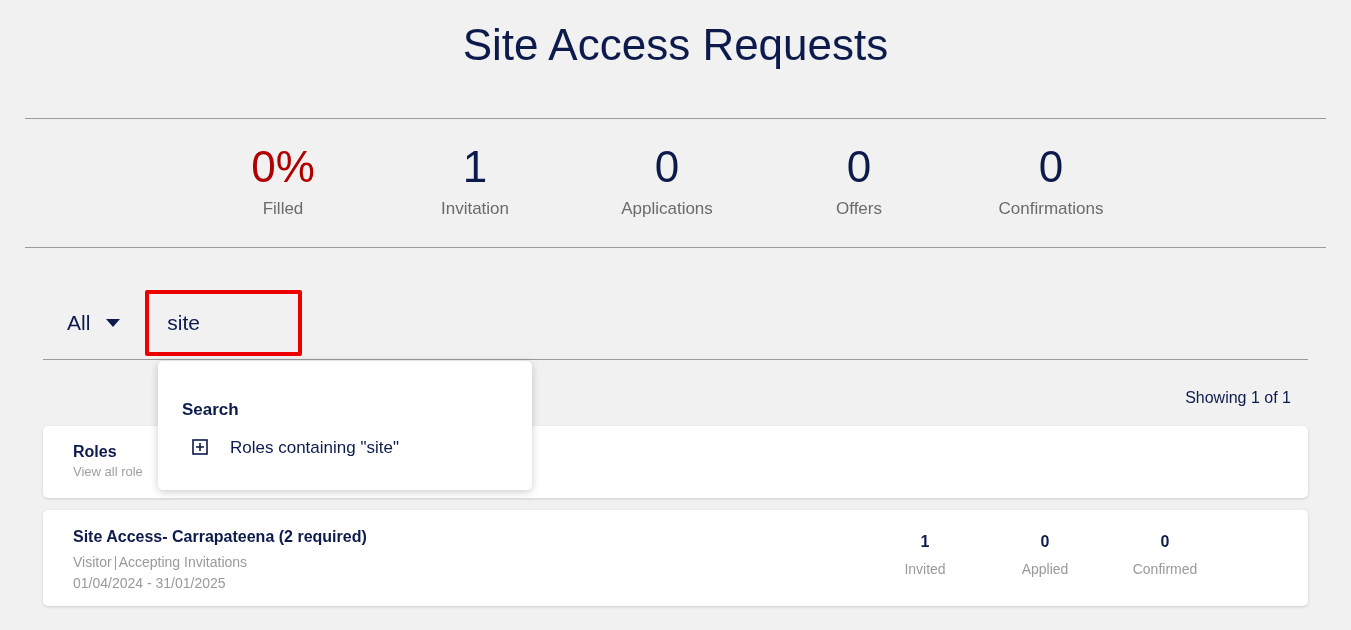  What do you see at coordinates (224, 323) in the screenshot?
I see `search-field: site` at bounding box center [224, 323].